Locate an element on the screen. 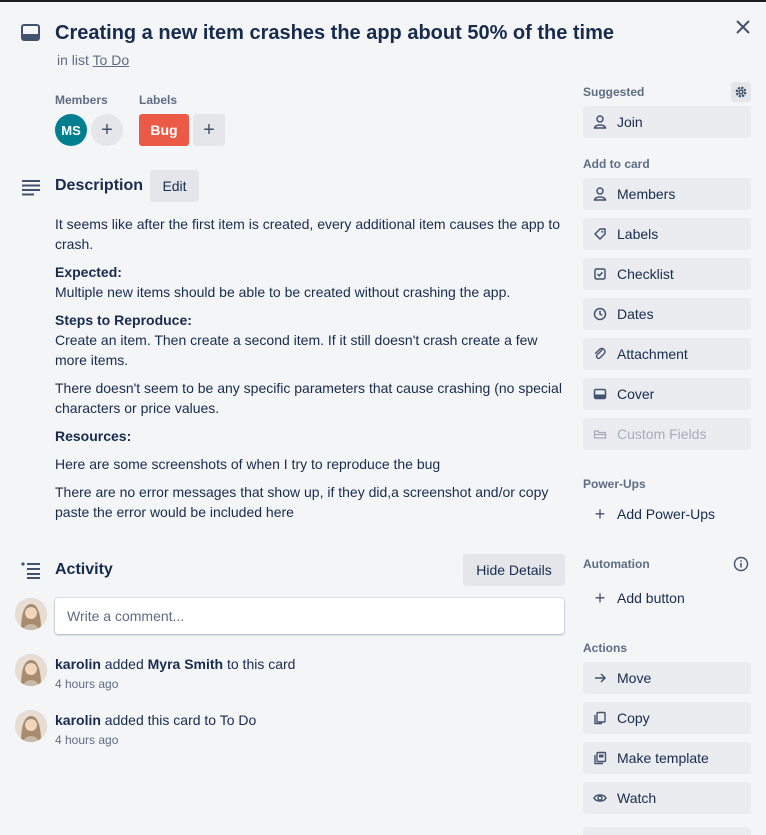  members-button: Members is located at coordinates (667, 194).